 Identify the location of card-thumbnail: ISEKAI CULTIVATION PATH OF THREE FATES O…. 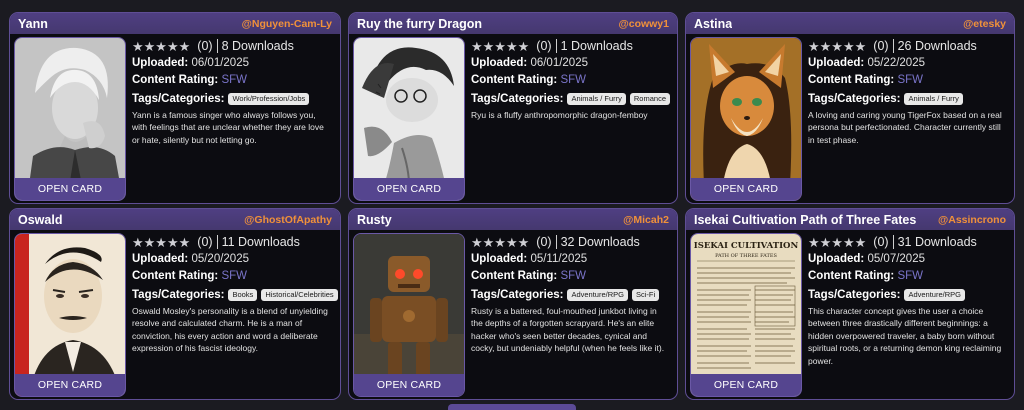
(746, 315).